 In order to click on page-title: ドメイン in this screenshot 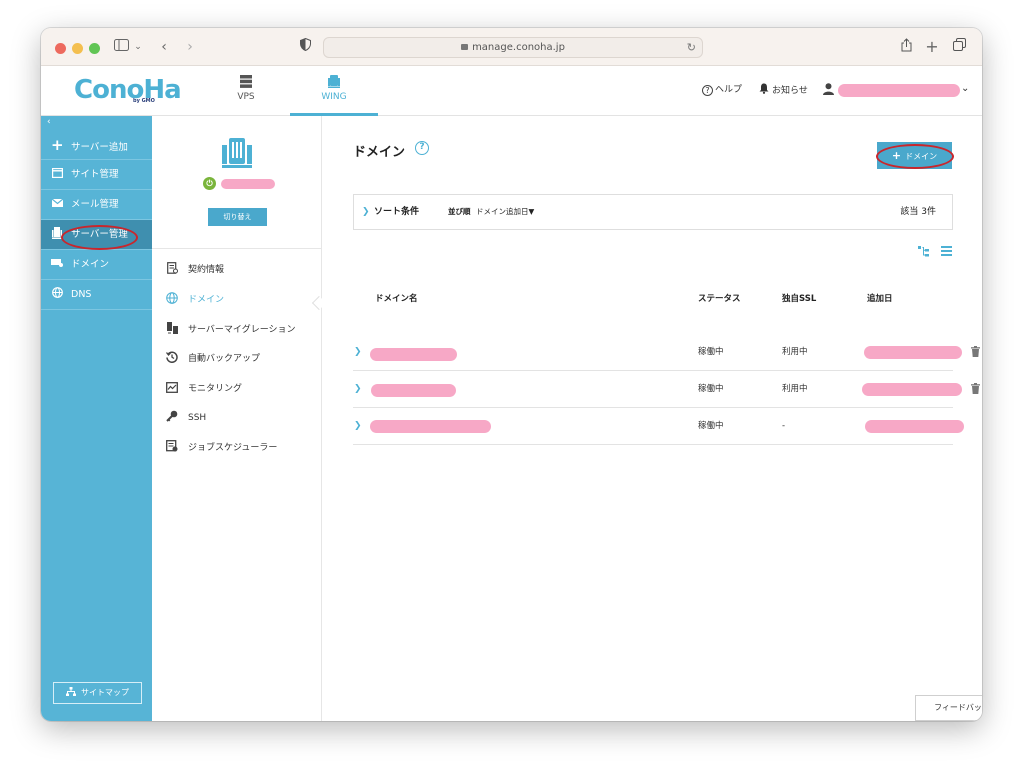, I will do `click(379, 152)`.